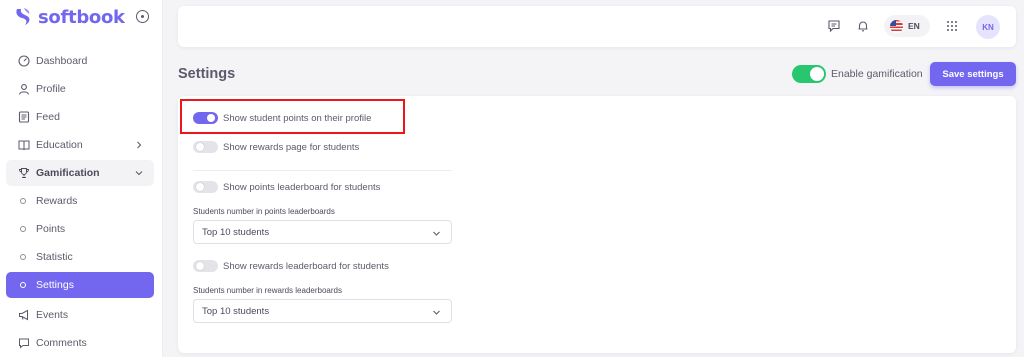 The image size is (1024, 357). Describe the element at coordinates (24, 343) in the screenshot. I see `comment-icon` at that location.